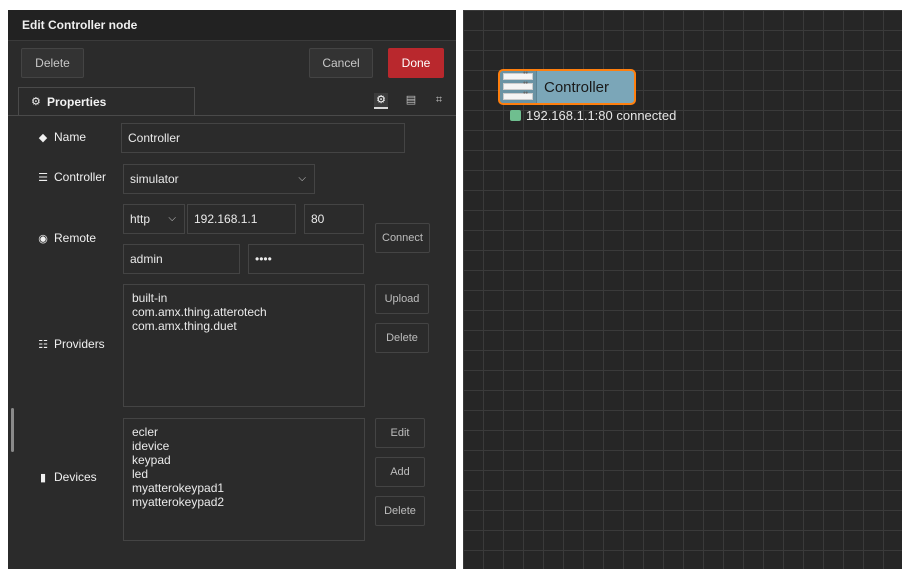  Describe the element at coordinates (244, 446) in the screenshot. I see `list-item: idevice` at that location.